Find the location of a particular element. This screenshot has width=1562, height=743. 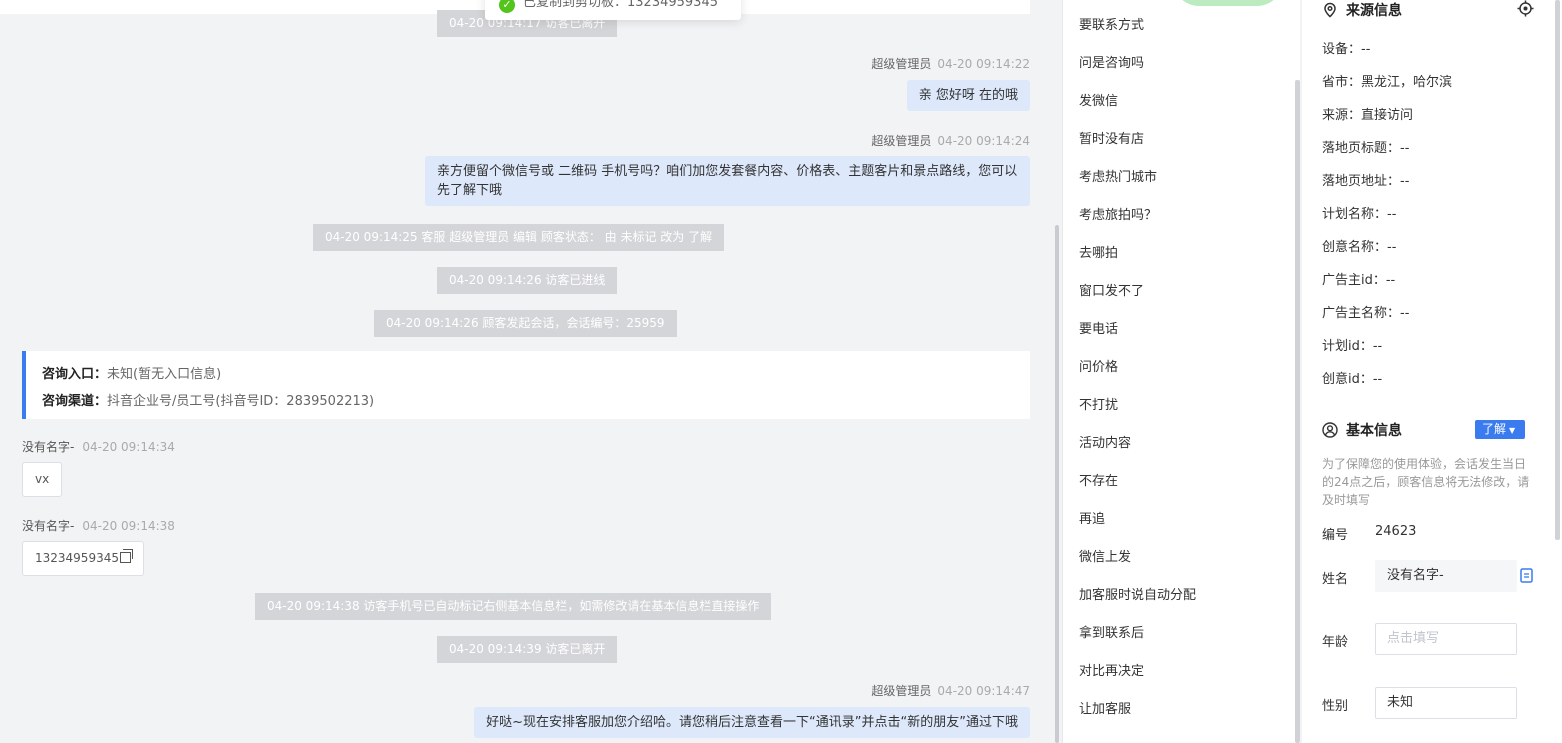

status-value: 了解 is located at coordinates (1494, 429).